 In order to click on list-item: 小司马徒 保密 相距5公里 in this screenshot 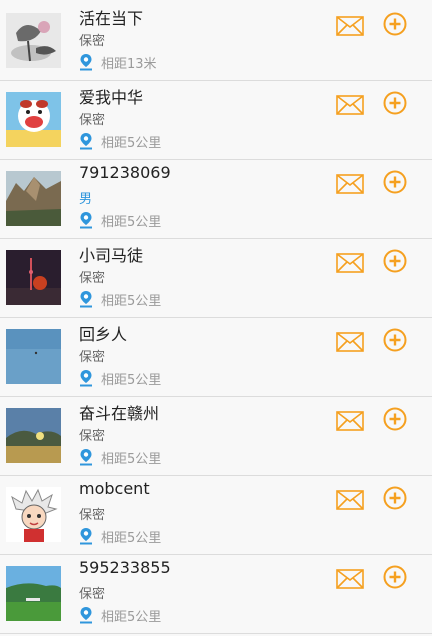, I will do `click(216, 278)`.